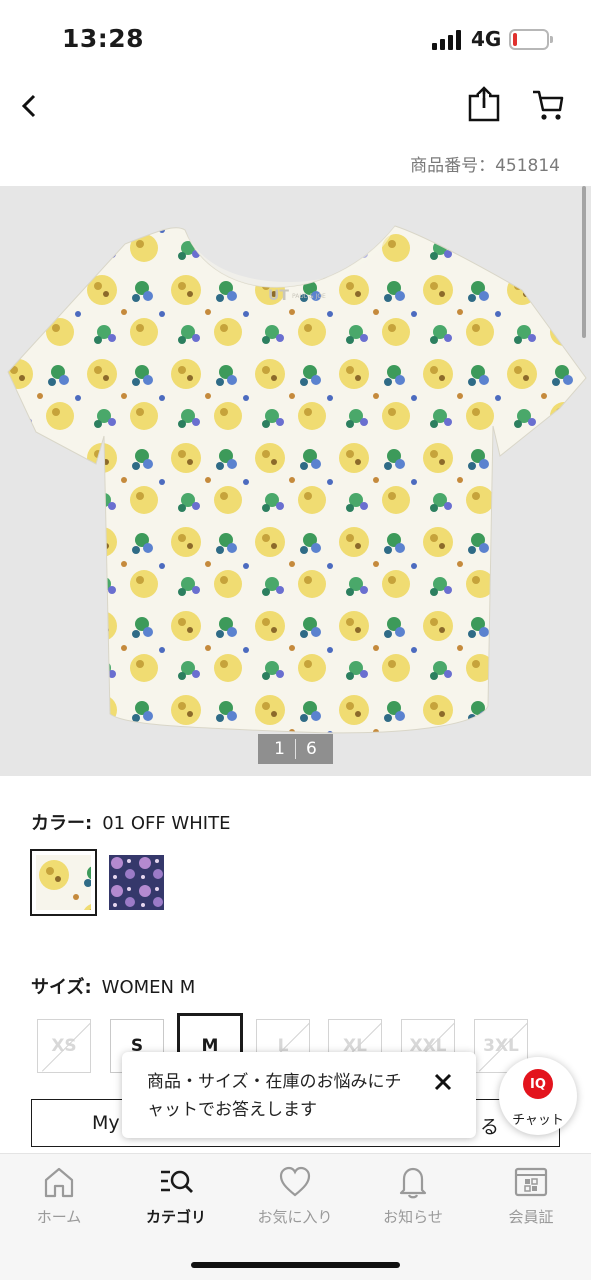 Image resolution: width=591 pixels, height=1280 pixels. Describe the element at coordinates (484, 104) in the screenshot. I see `share-icon` at that location.